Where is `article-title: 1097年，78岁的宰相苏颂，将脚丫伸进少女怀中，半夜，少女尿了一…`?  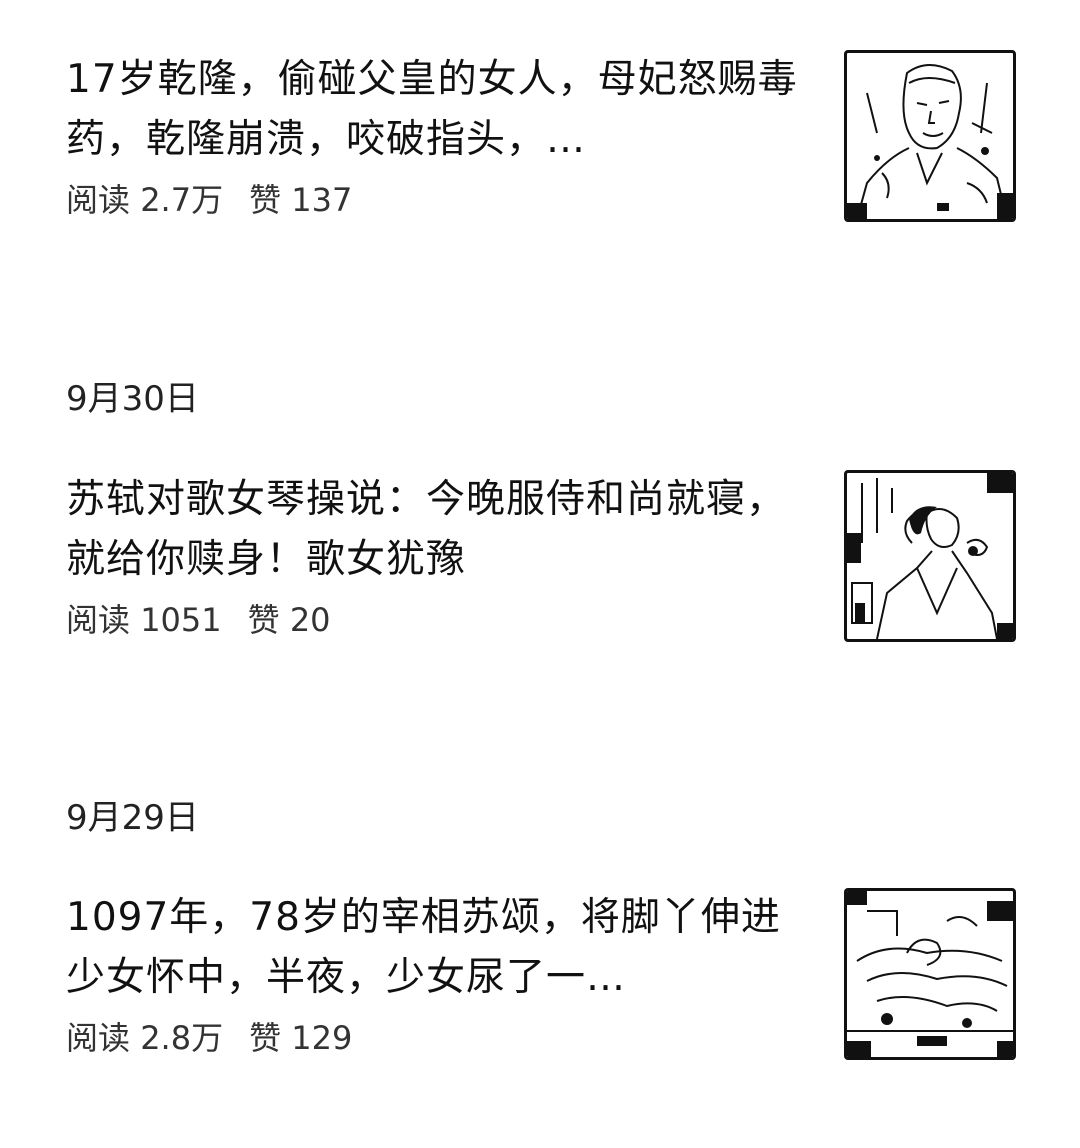
article-title: 1097年，78岁的宰相苏颂，将脚丫伸进少女怀中，半夜，少女尿了一… is located at coordinates (436, 948).